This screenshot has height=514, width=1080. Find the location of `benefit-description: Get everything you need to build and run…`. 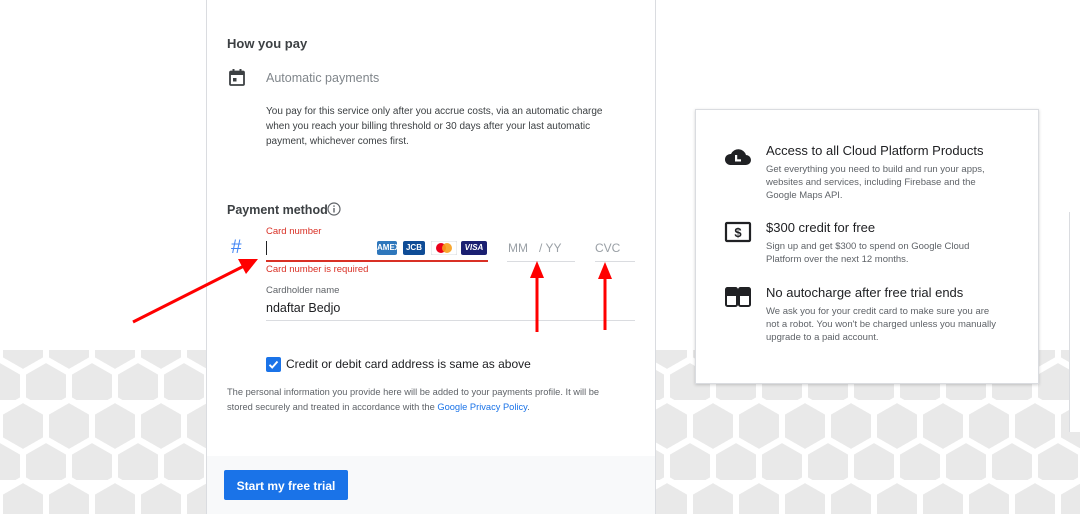

benefit-description: Get everything you need to build and run… is located at coordinates (875, 182).